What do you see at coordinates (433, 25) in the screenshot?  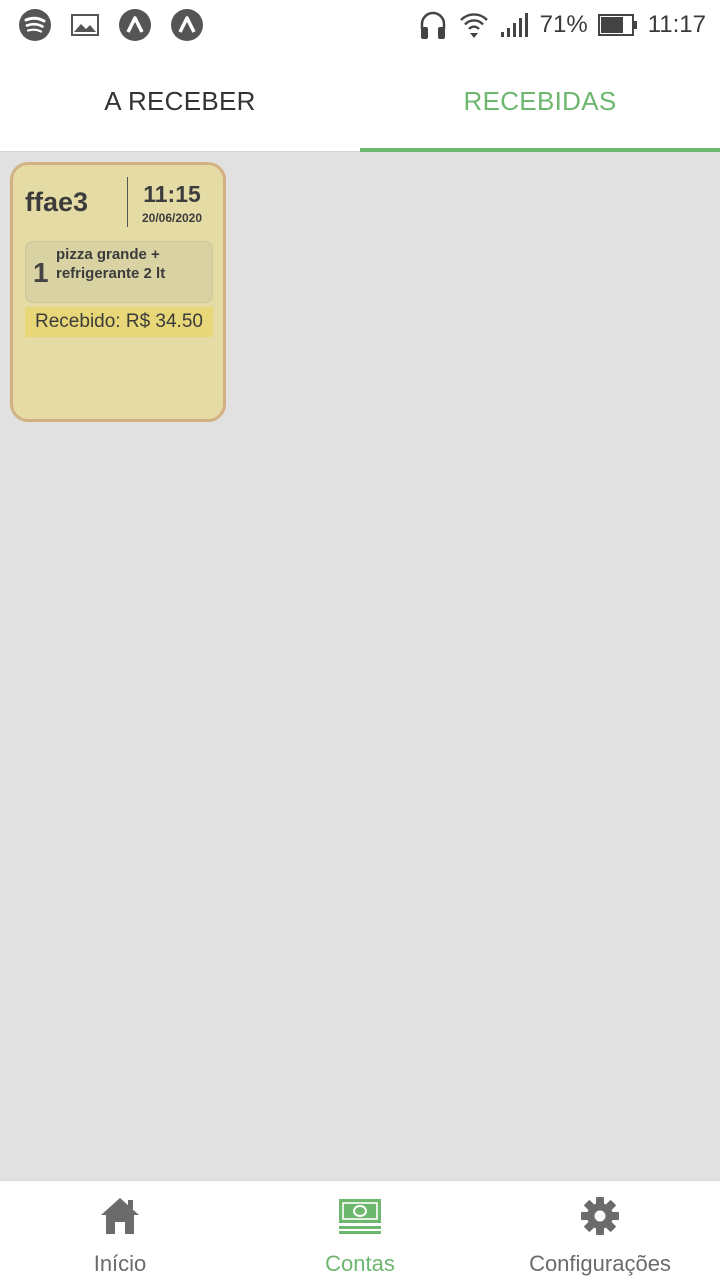 I see `headset-icon` at bounding box center [433, 25].